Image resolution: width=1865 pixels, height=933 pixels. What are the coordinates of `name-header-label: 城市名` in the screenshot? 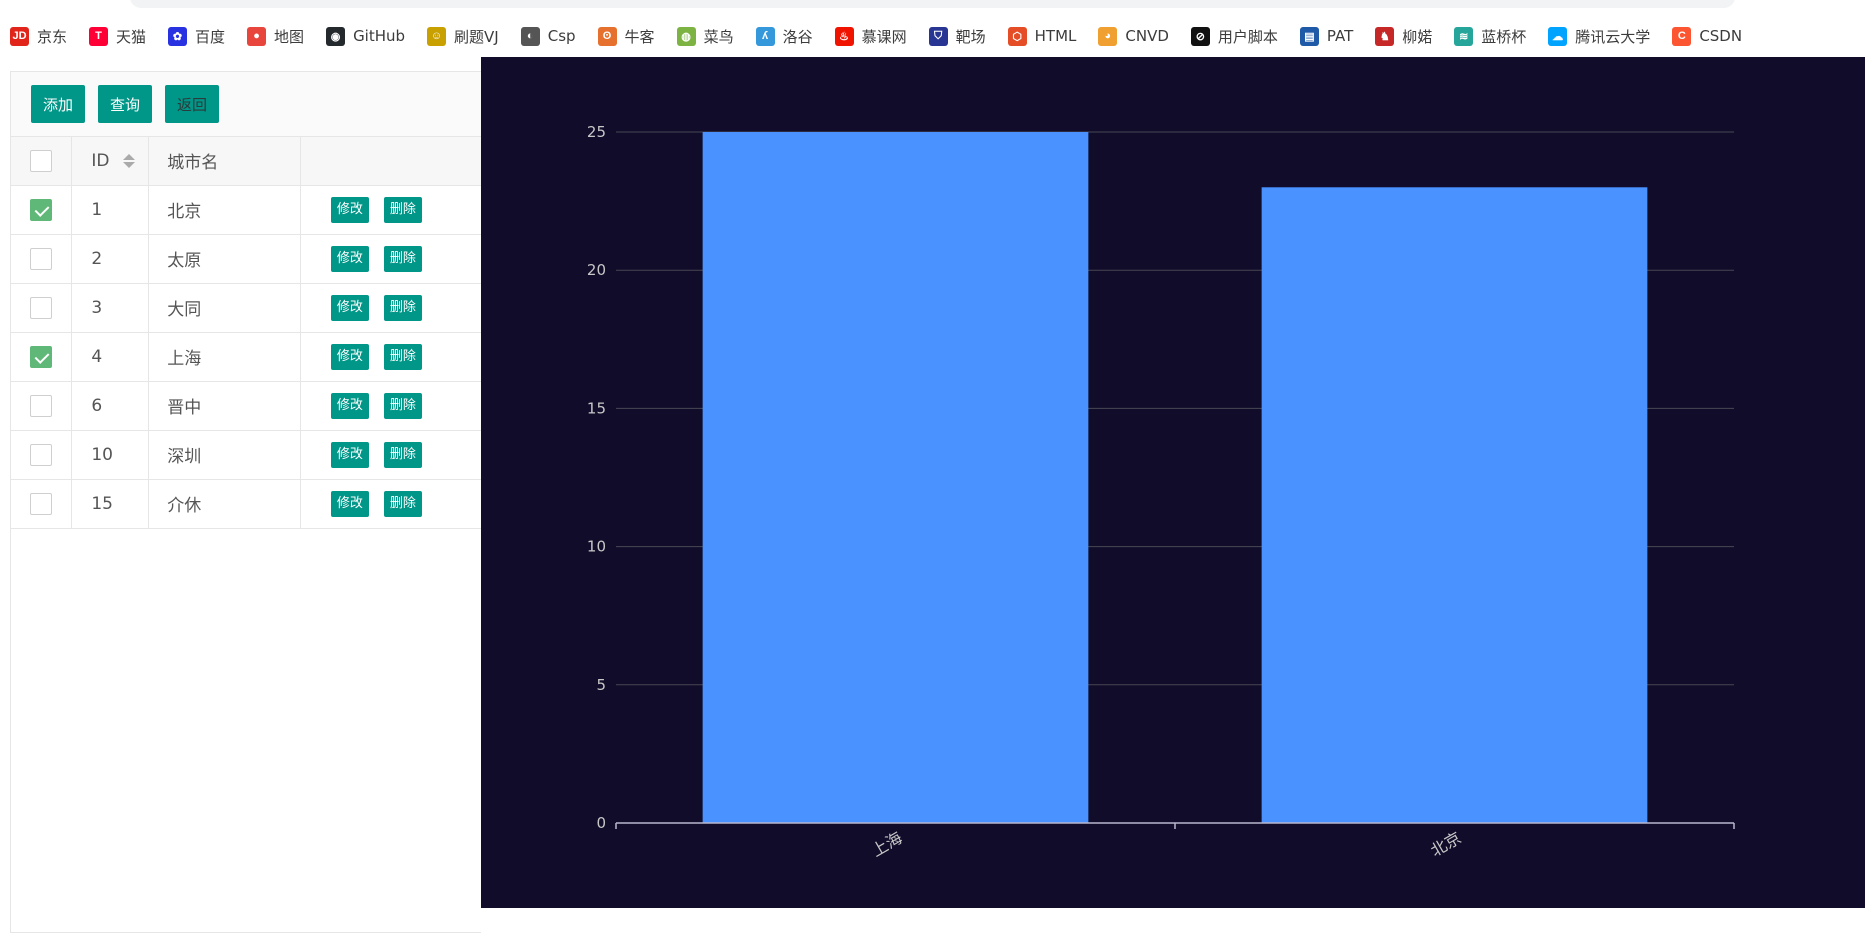 It's located at (193, 163).